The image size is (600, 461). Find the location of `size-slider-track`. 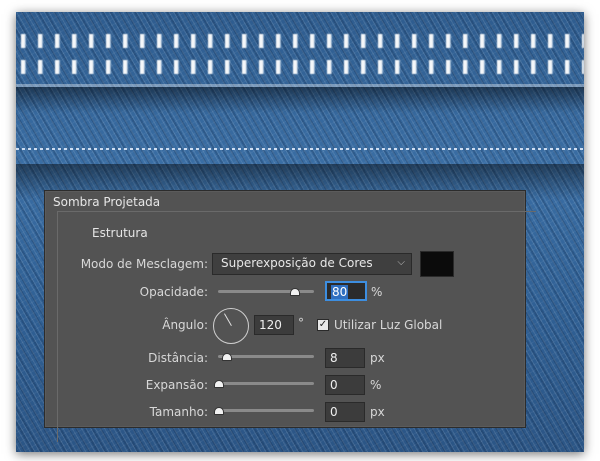

size-slider-track is located at coordinates (266, 410).